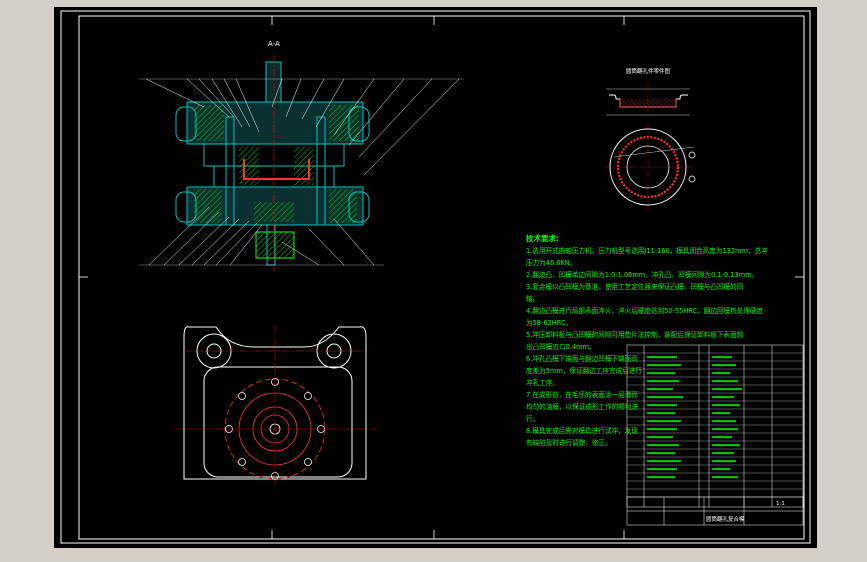  Describe the element at coordinates (533, 299) in the screenshot. I see `note-line: 轴。` at that location.